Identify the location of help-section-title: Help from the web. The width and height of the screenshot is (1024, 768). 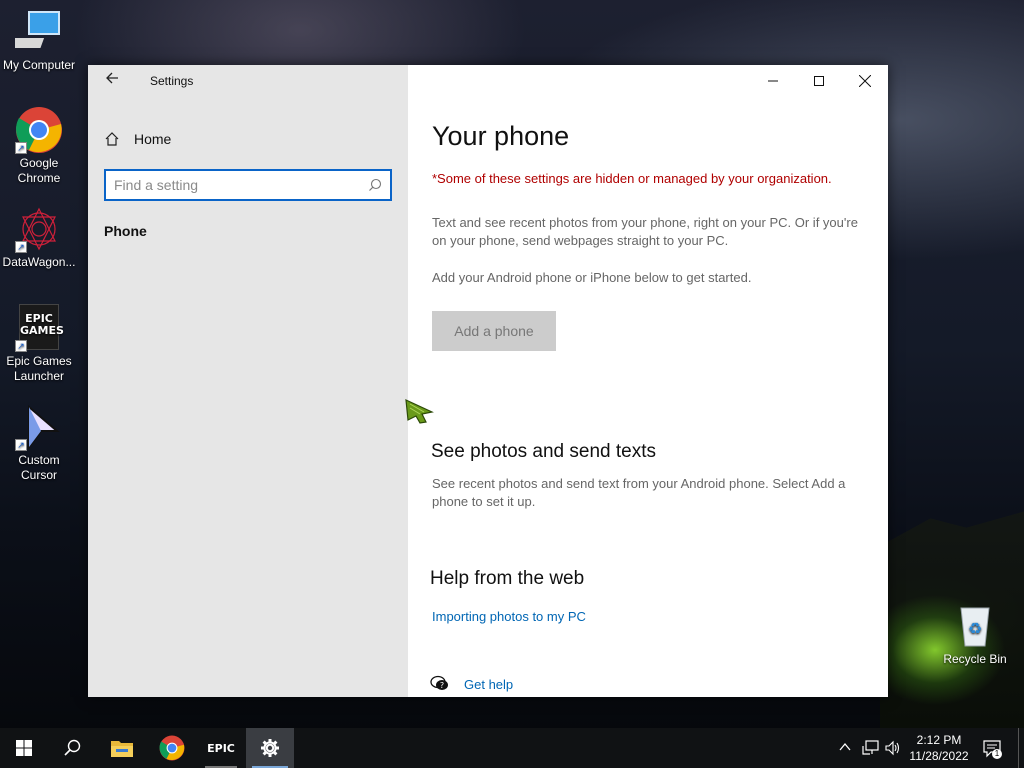
(507, 578).